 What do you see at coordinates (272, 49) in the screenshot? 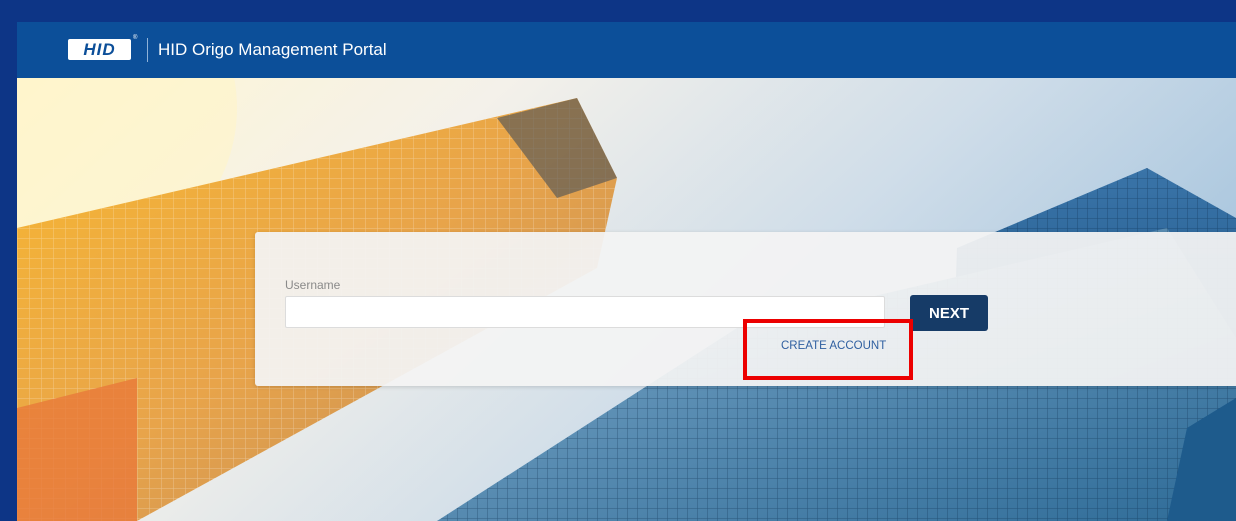
I see `page-title: HID Origo Management Portal` at bounding box center [272, 49].